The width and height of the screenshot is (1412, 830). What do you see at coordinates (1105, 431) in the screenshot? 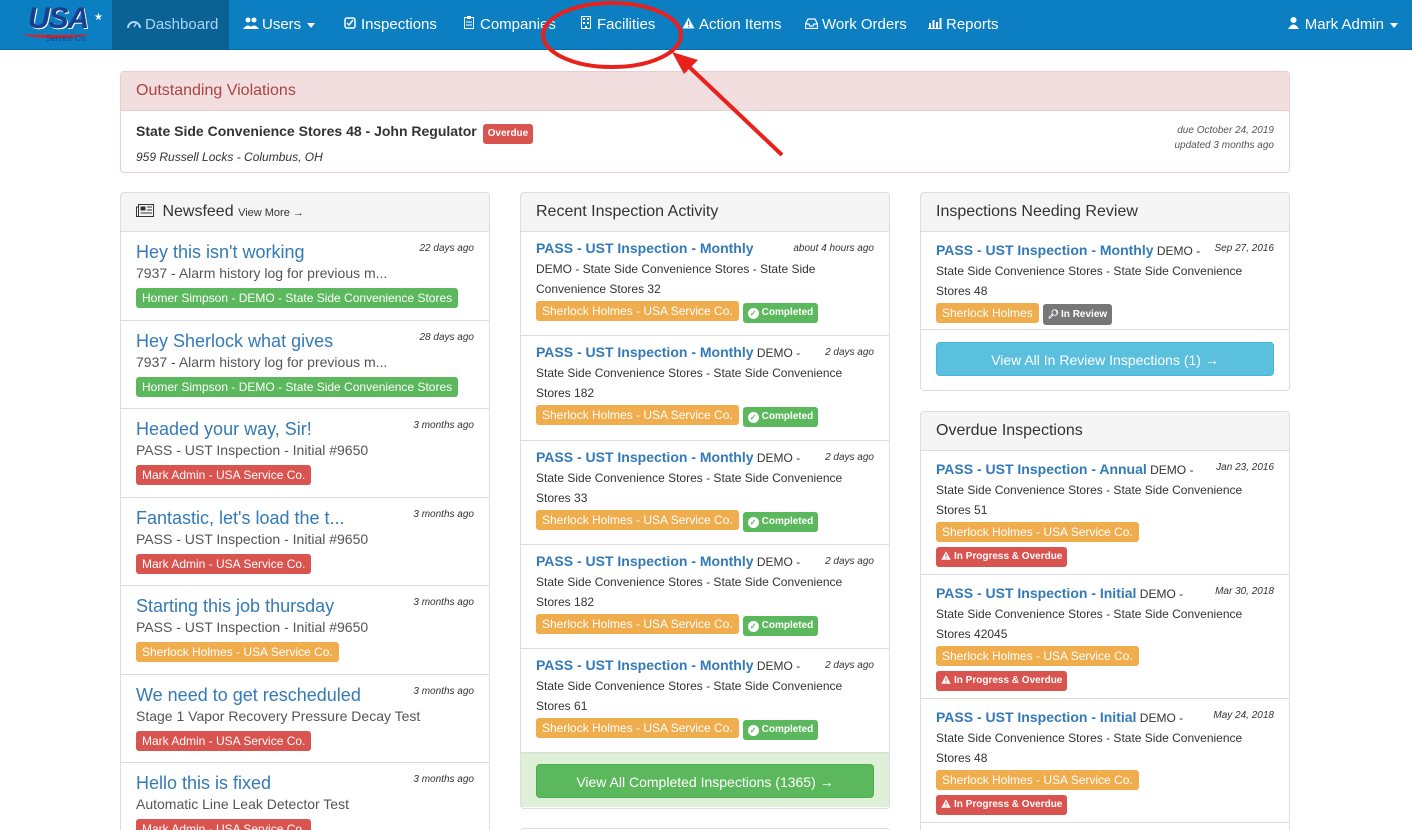
I see `overdue-title: Overdue Inspections` at bounding box center [1105, 431].